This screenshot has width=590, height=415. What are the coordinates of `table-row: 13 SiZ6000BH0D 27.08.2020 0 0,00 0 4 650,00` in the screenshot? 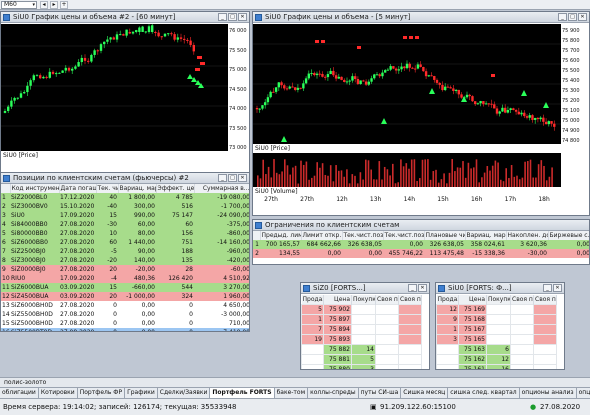 It's located at (125, 305).